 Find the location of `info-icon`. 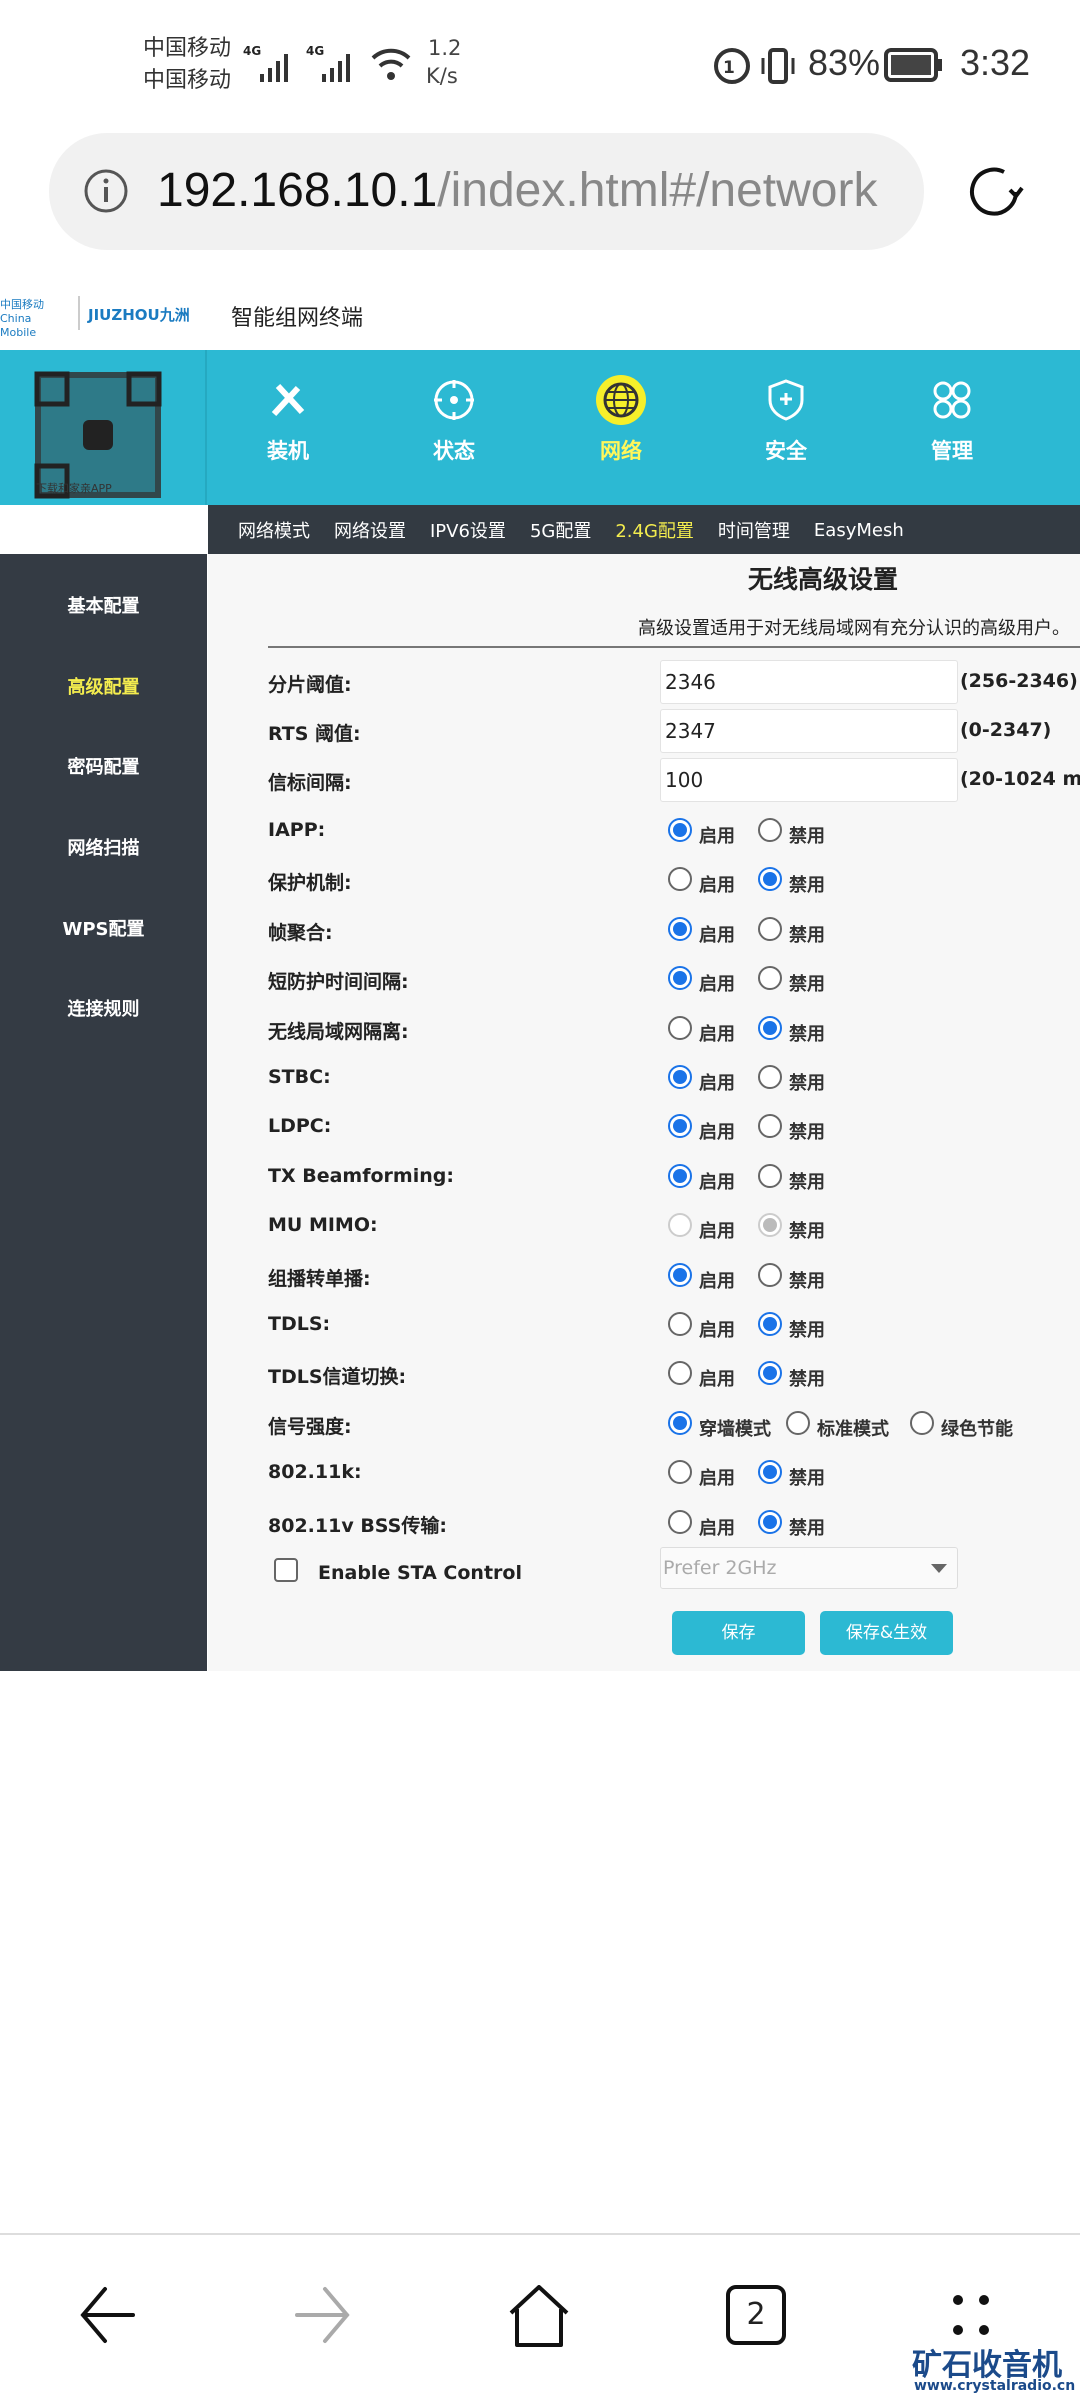

info-icon is located at coordinates (106, 191).